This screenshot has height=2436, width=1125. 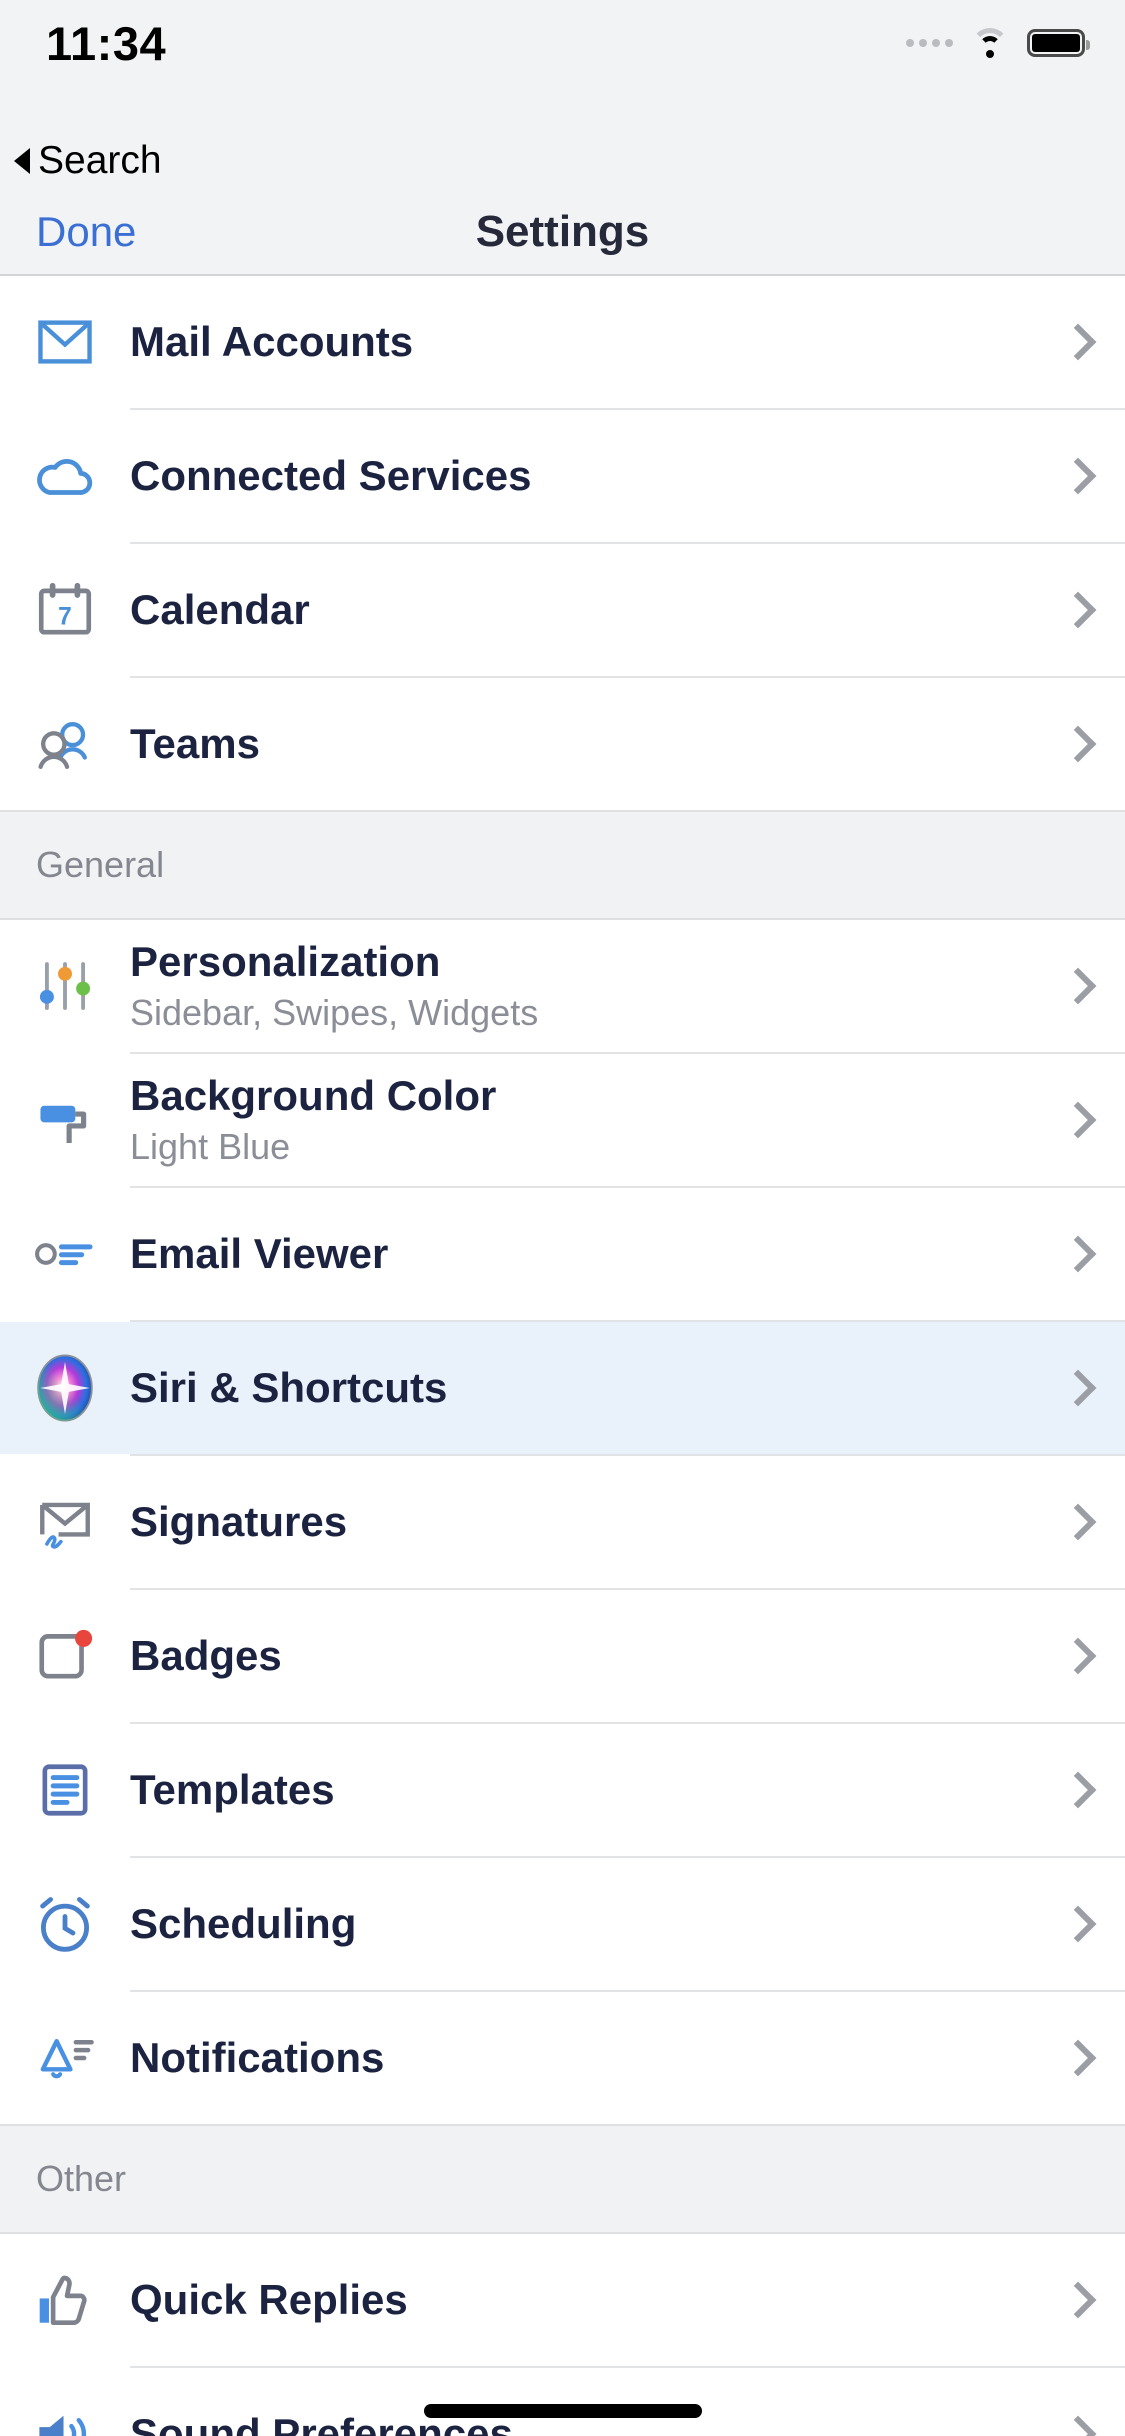 I want to click on envelope-icon, so click(x=65, y=342).